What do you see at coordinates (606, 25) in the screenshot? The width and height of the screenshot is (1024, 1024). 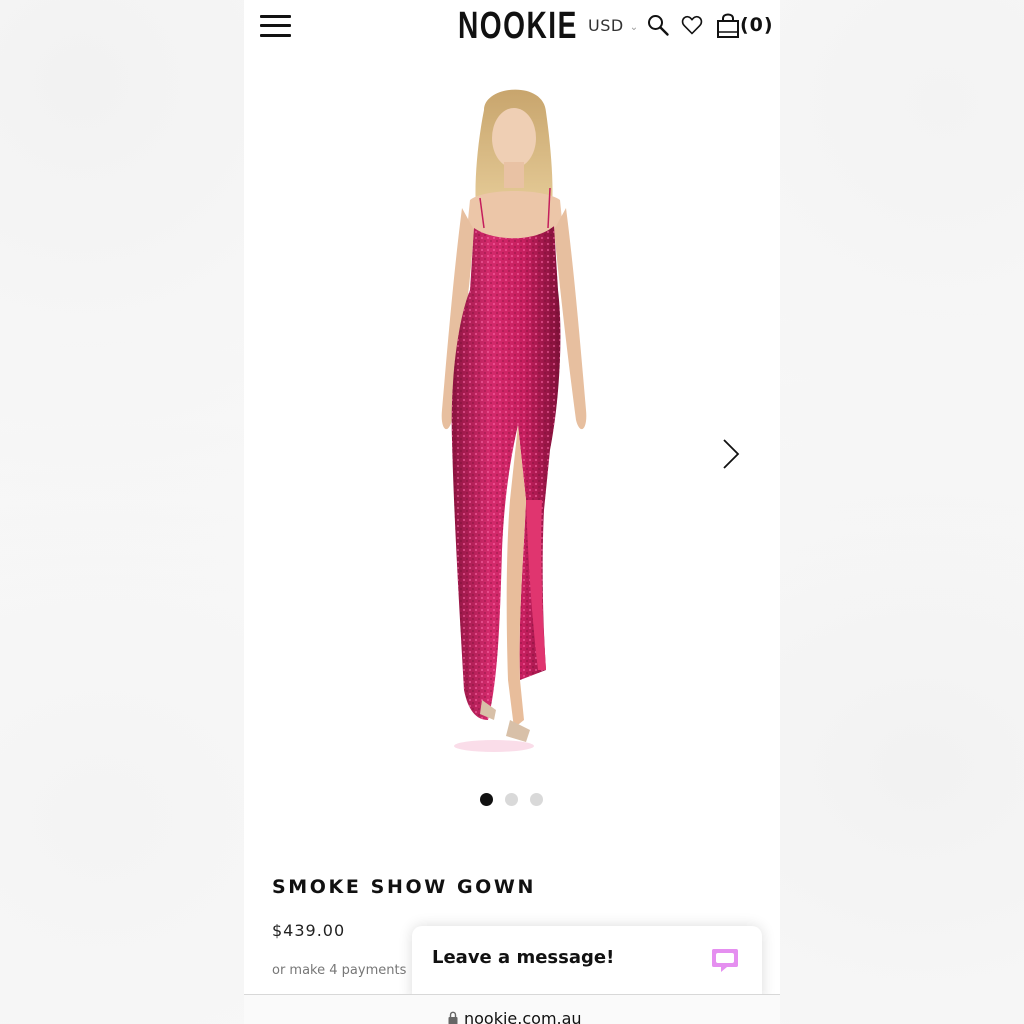 I see `currency-label: USD` at bounding box center [606, 25].